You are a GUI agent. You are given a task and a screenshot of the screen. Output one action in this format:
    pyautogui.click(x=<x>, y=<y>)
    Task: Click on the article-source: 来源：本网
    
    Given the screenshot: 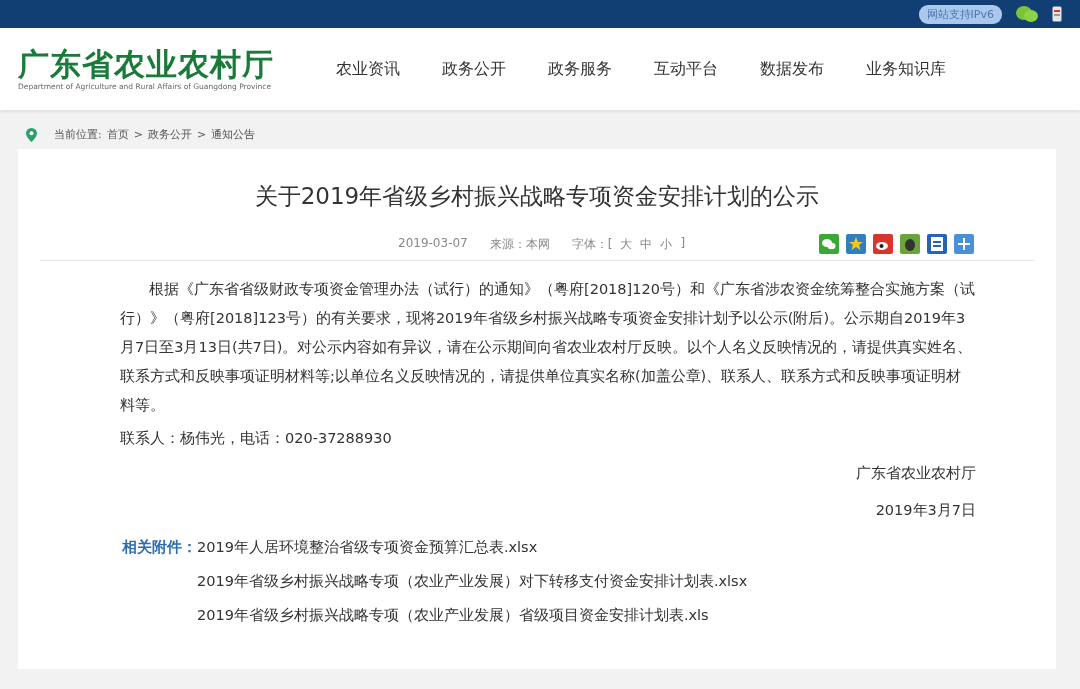 What is the action you would take?
    pyautogui.click(x=519, y=244)
    